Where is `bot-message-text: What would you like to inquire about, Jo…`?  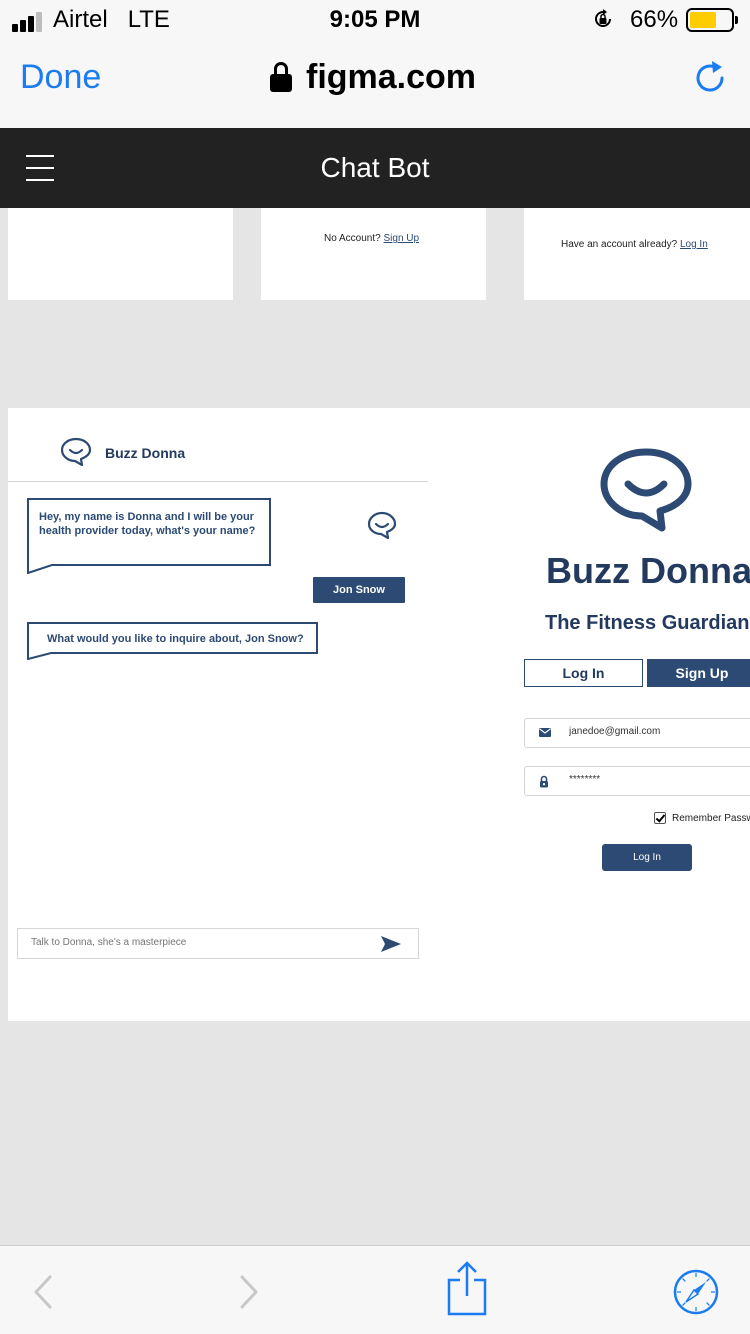
bot-message-text: What would you like to inquire about, Jo… is located at coordinates (175, 639).